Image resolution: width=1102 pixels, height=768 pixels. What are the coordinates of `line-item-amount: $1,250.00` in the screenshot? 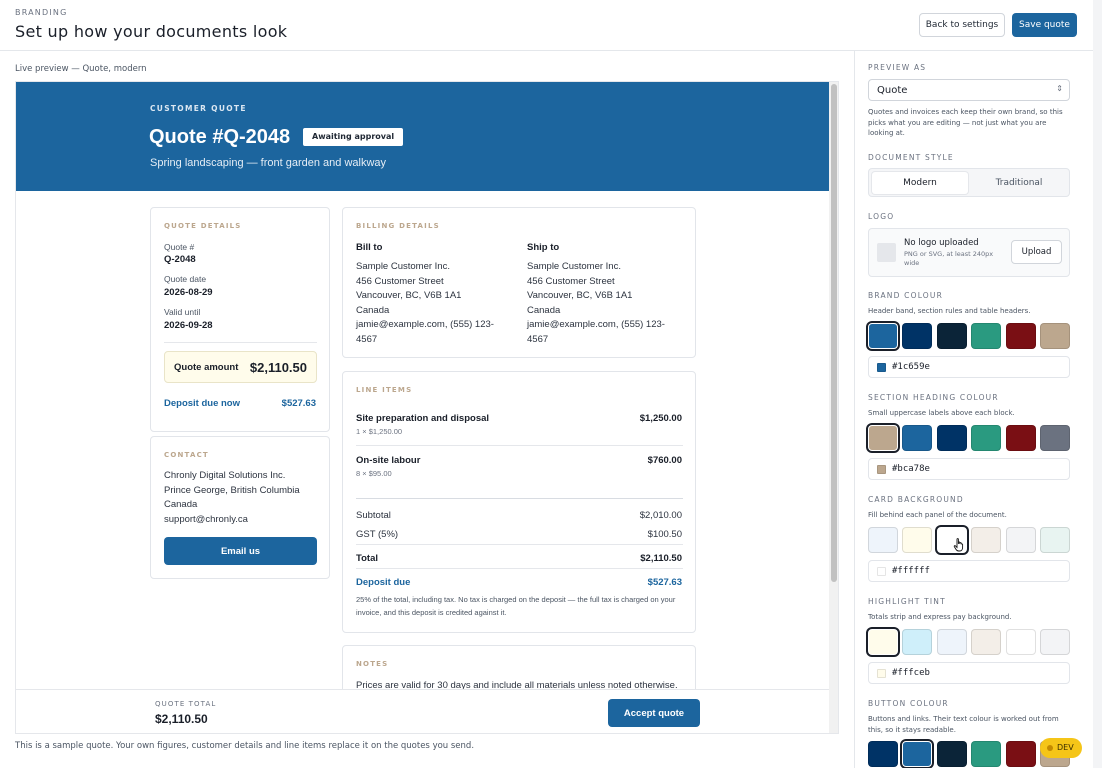 It's located at (660, 418).